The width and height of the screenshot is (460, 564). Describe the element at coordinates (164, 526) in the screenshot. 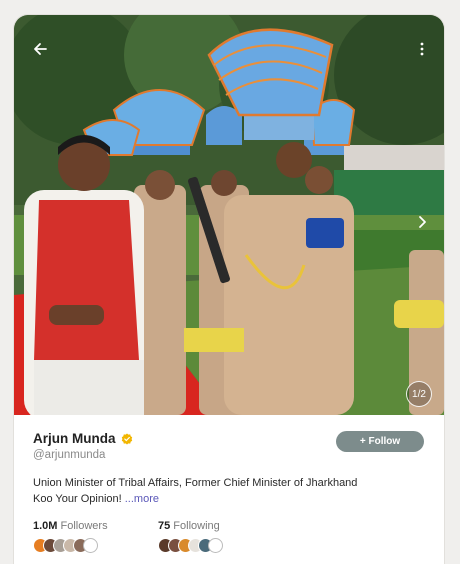

I see `following-count: 75` at that location.